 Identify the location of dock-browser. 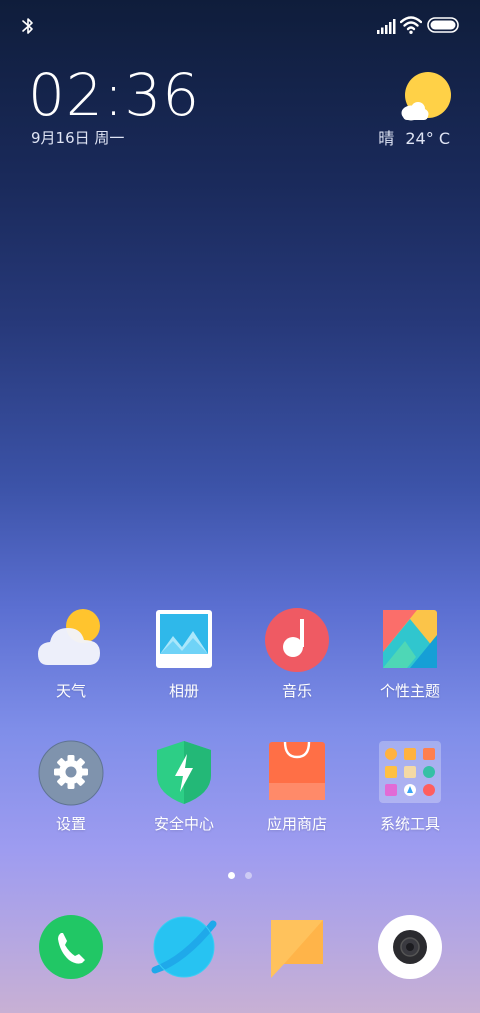
(184, 947).